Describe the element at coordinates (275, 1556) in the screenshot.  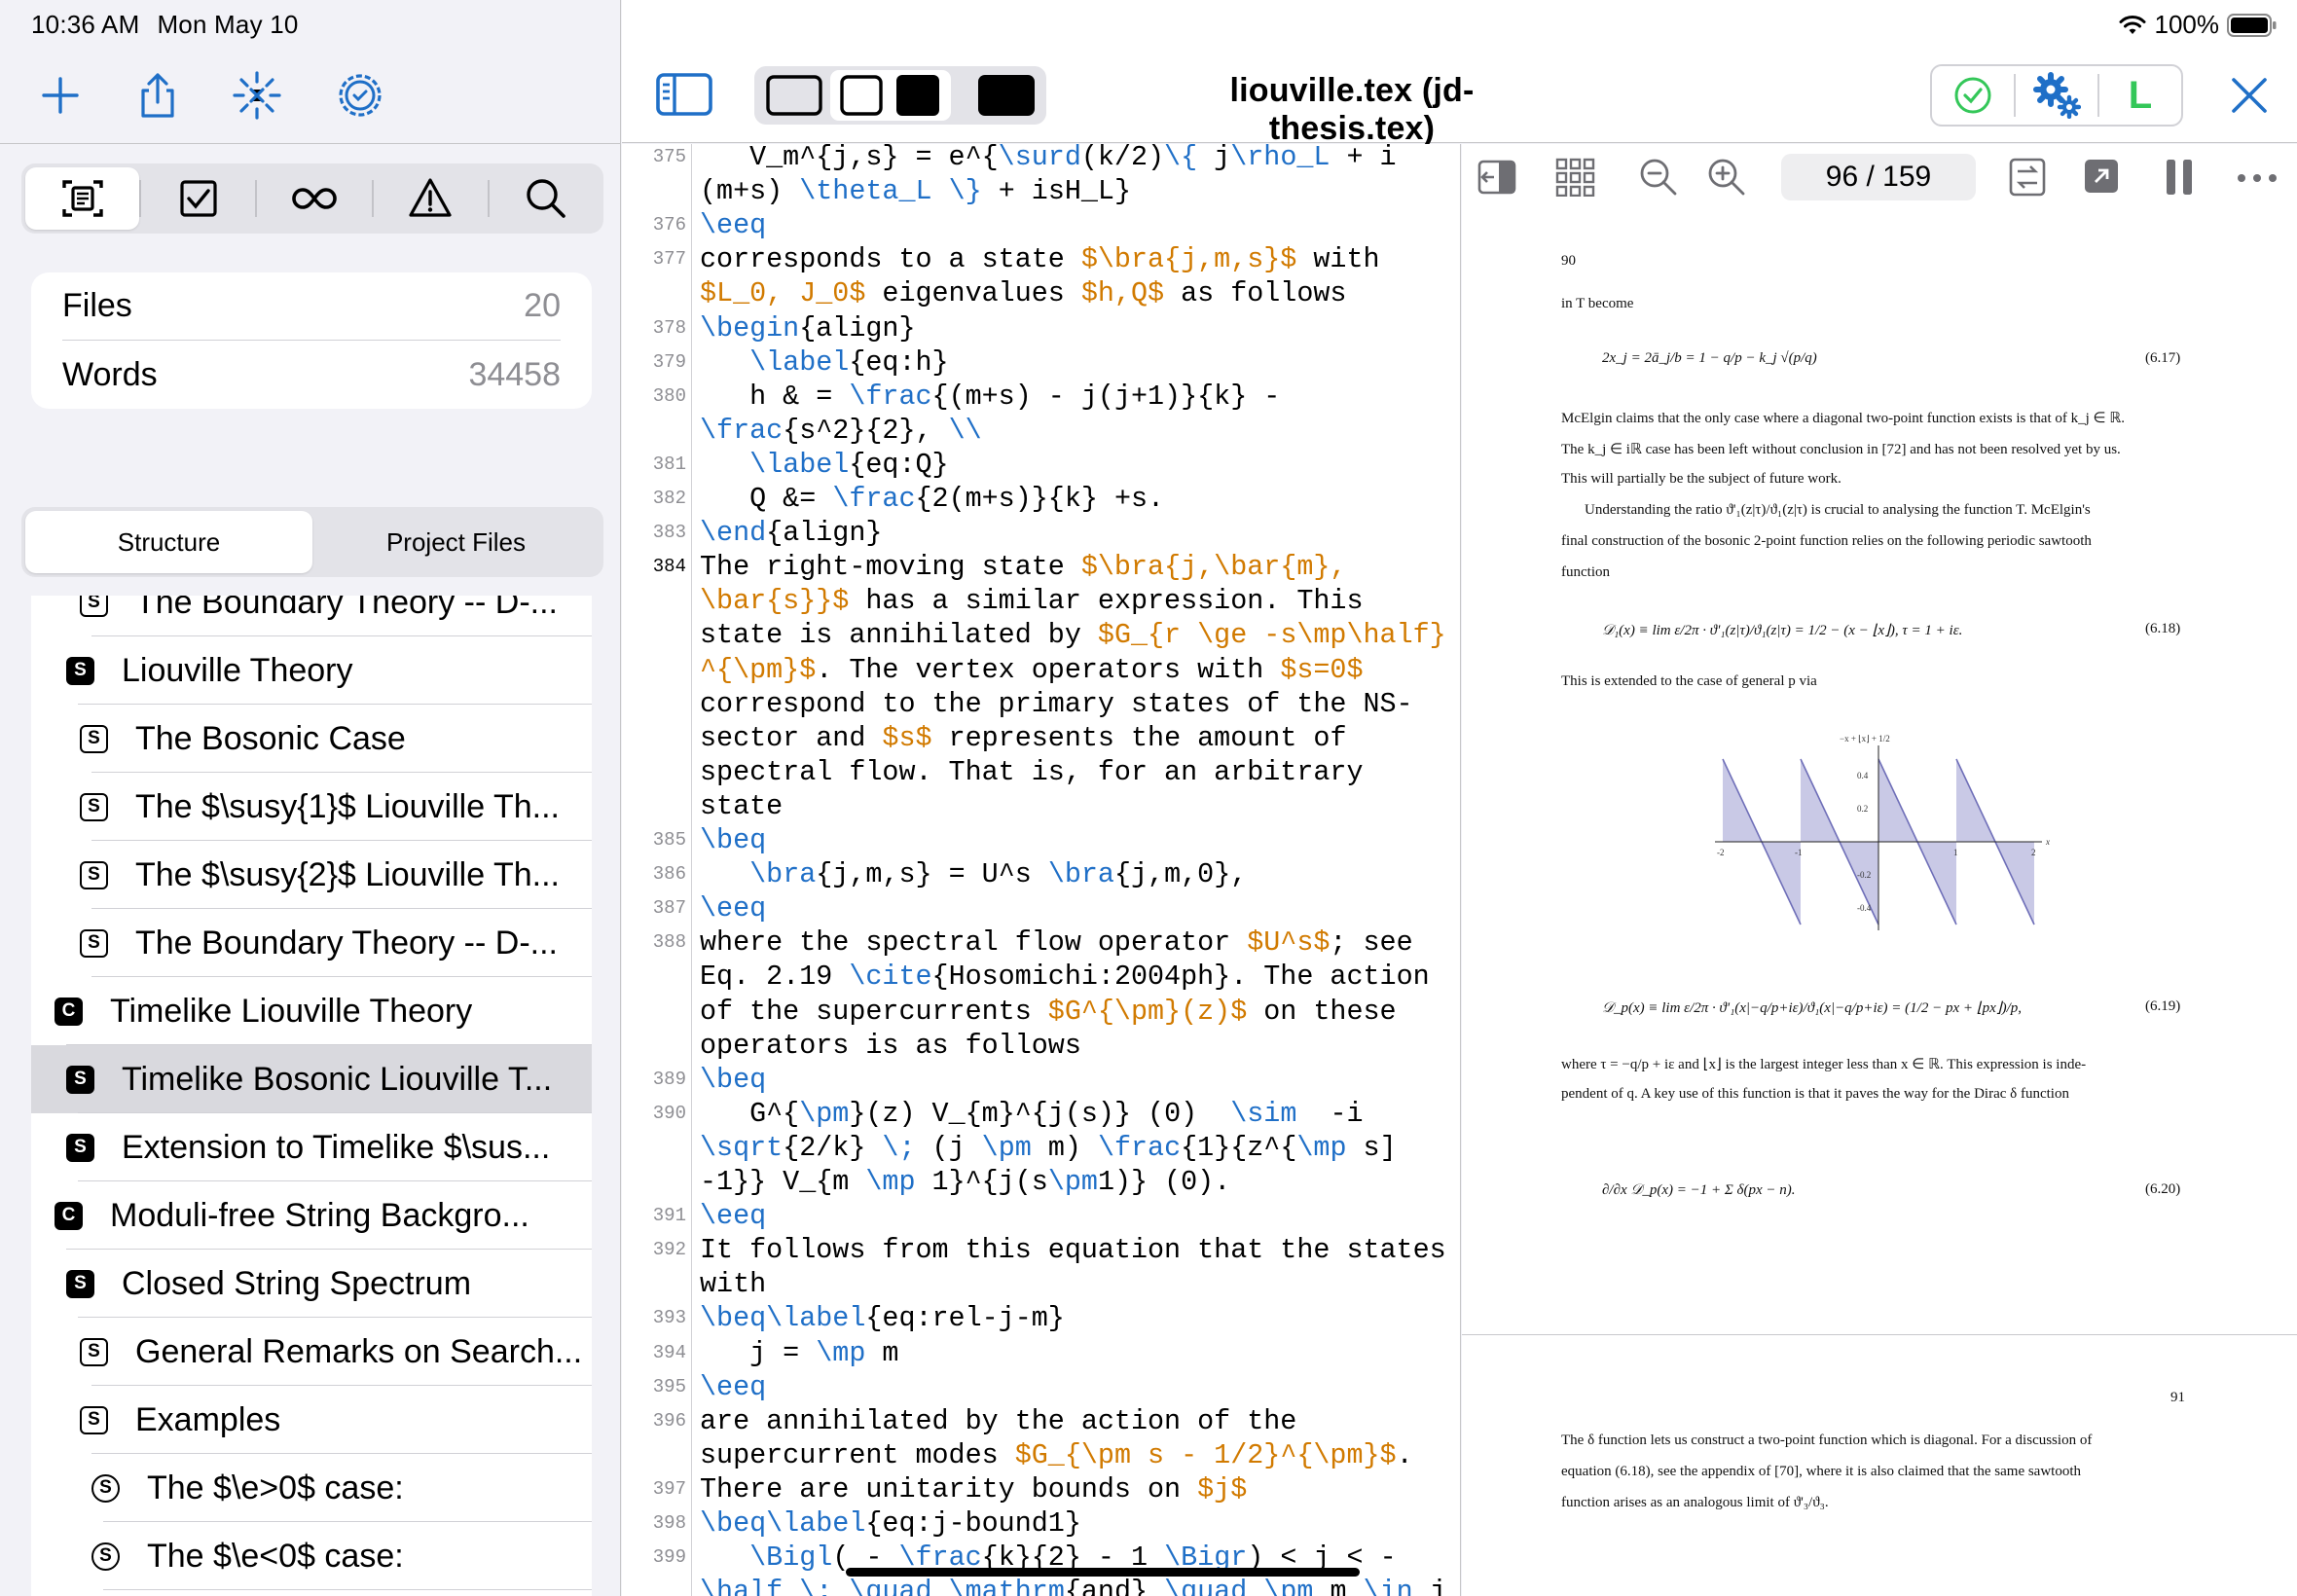
I see `tree-item-label: The $\e<0$ case:` at that location.